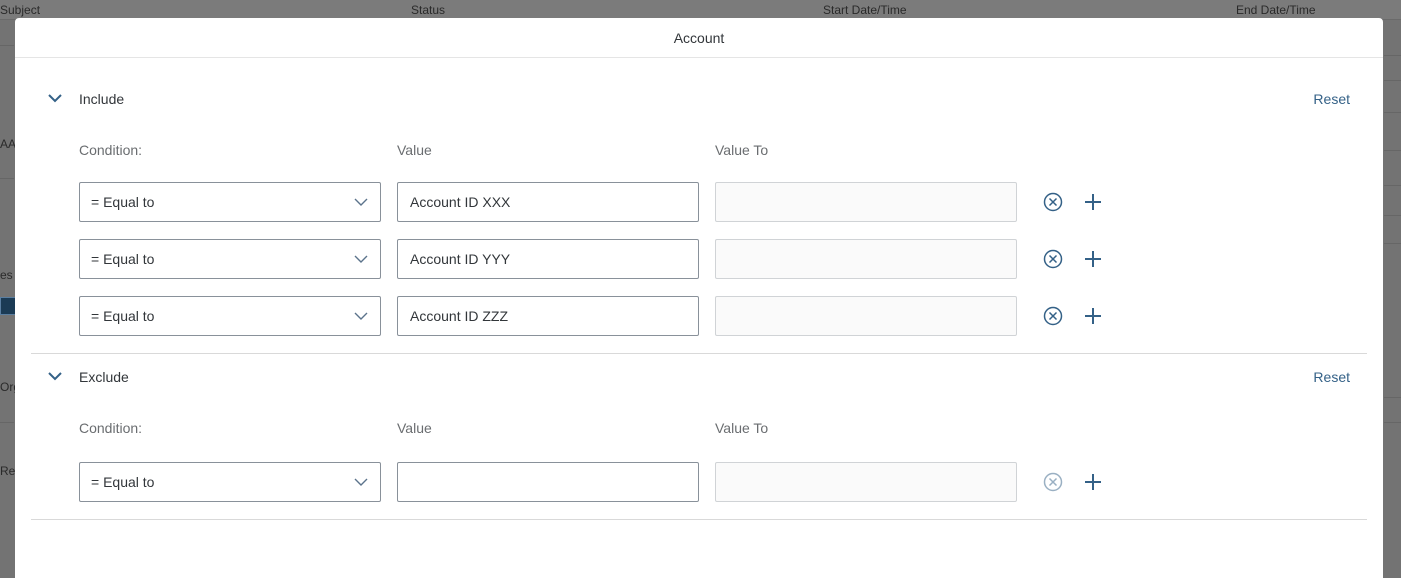  Describe the element at coordinates (102, 99) in the screenshot. I see `include-title: Include` at that location.